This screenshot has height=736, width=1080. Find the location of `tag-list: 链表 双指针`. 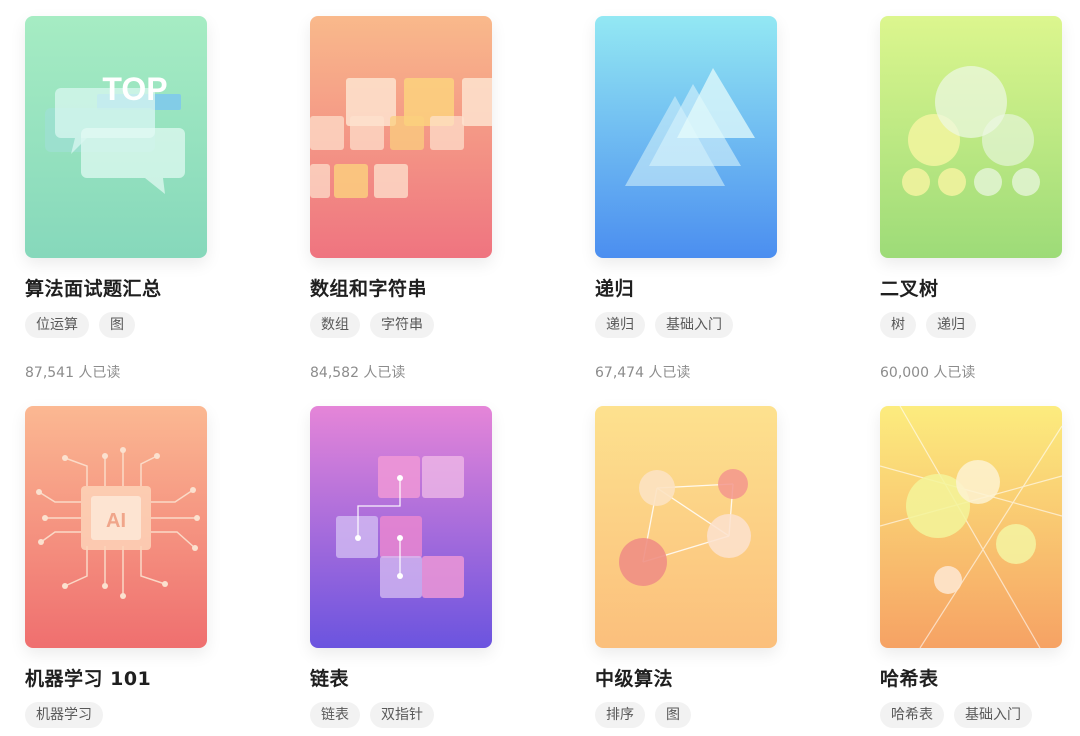

tag-list: 链表 双指针 is located at coordinates (372, 715).